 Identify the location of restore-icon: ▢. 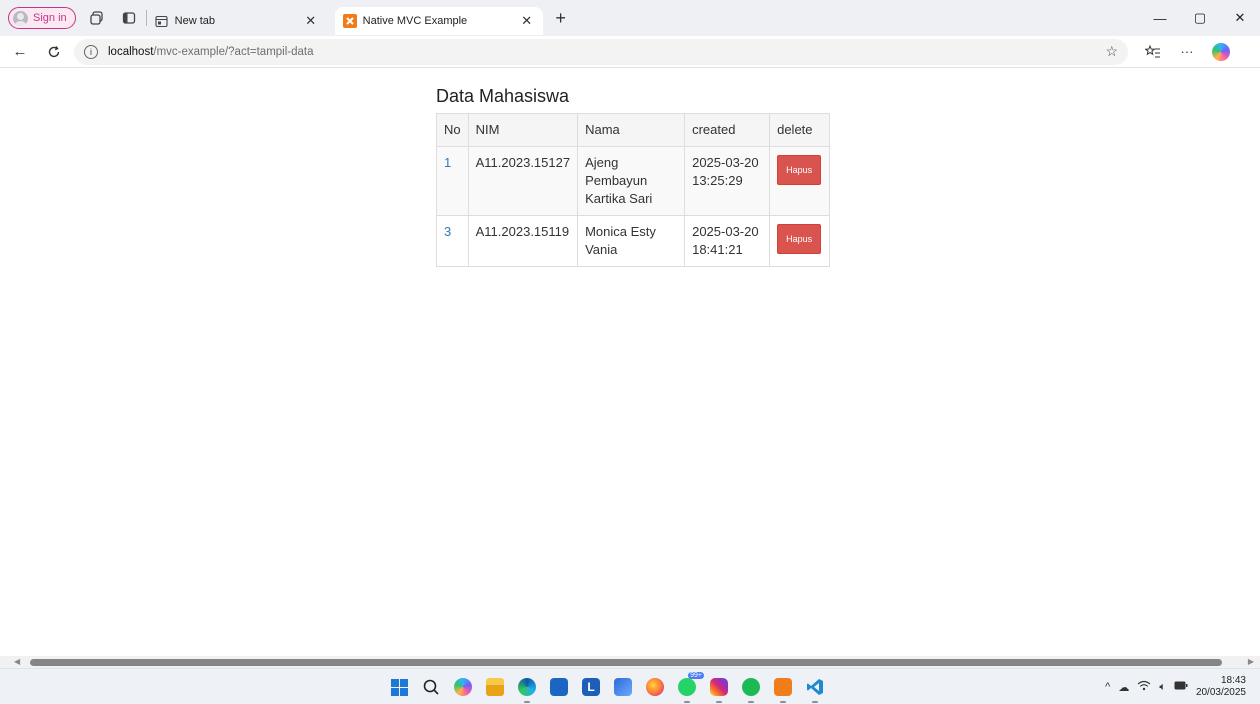
(1200, 18).